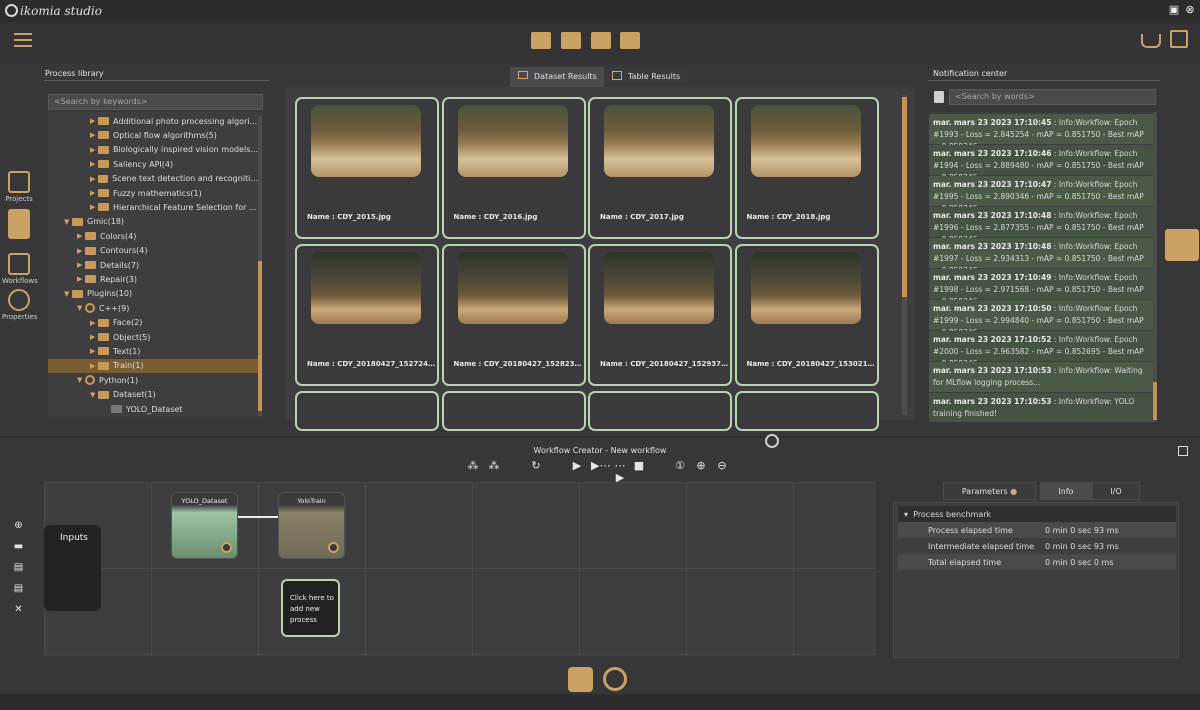  I want to click on tree-item: ▼ Gmic(18), so click(153, 222).